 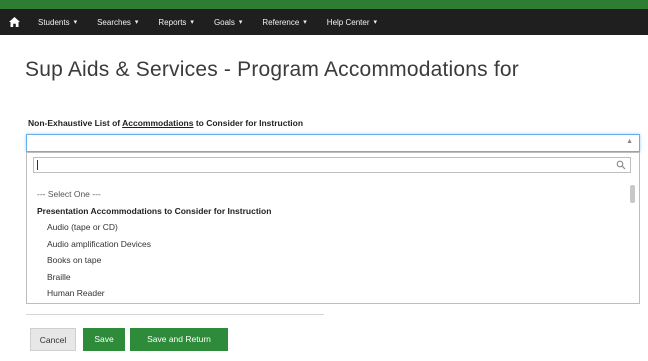 What do you see at coordinates (332, 165) in the screenshot?
I see `dropdown-search-input` at bounding box center [332, 165].